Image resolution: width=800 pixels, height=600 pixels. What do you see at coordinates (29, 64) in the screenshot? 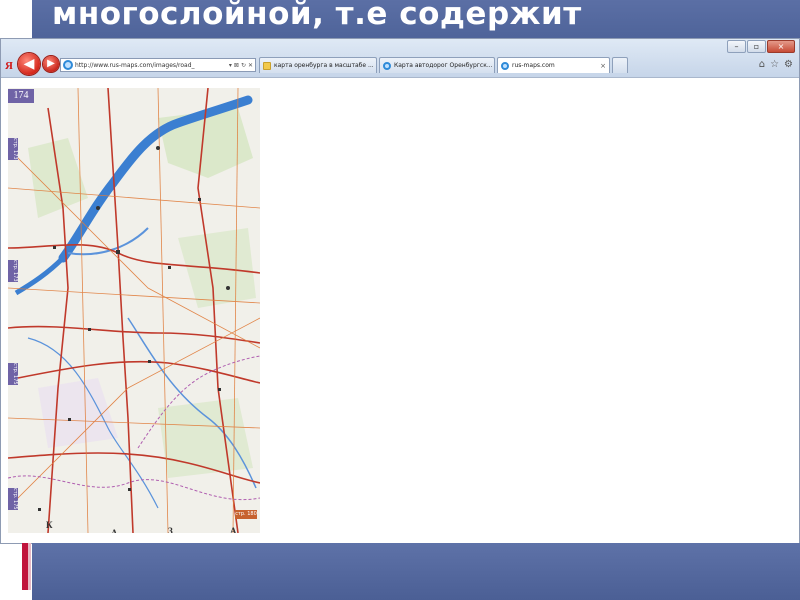
I see `back-button: ◀` at bounding box center [29, 64].